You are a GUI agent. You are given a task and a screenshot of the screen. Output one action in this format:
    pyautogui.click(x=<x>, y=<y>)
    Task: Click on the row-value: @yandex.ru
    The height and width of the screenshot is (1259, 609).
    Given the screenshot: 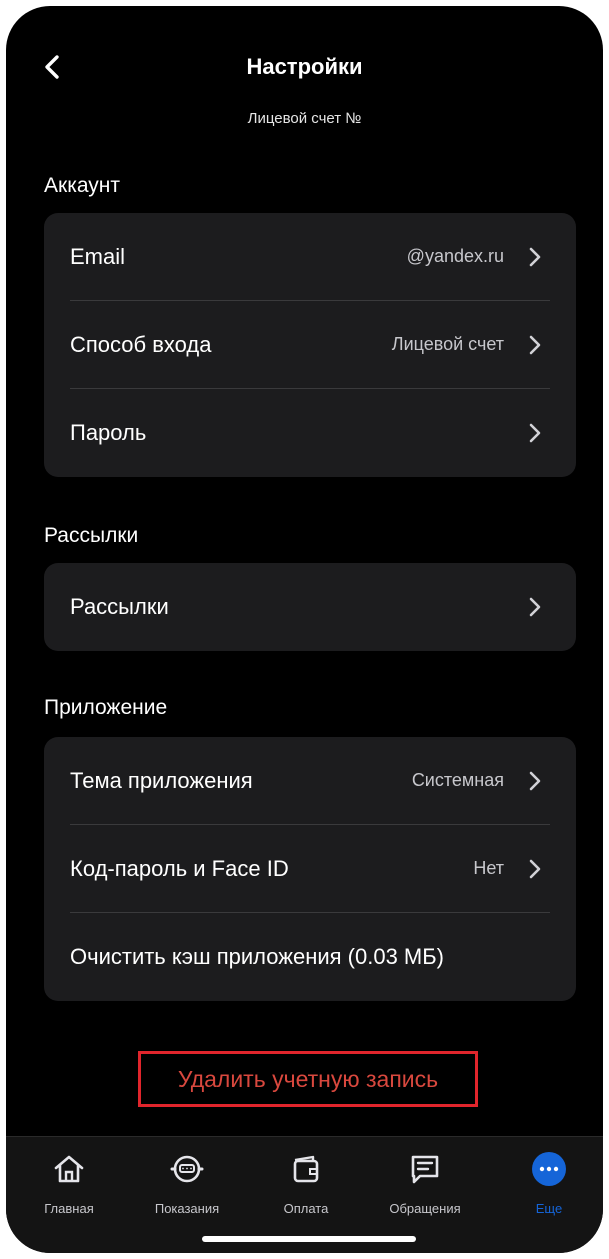 What is the action you would take?
    pyautogui.click(x=455, y=256)
    